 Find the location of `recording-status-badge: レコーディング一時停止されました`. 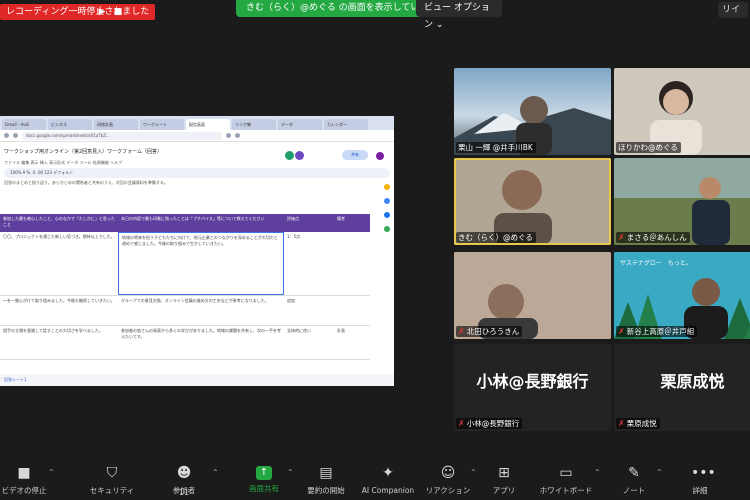

recording-status-badge: レコーディング一時停止されました is located at coordinates (78, 12).